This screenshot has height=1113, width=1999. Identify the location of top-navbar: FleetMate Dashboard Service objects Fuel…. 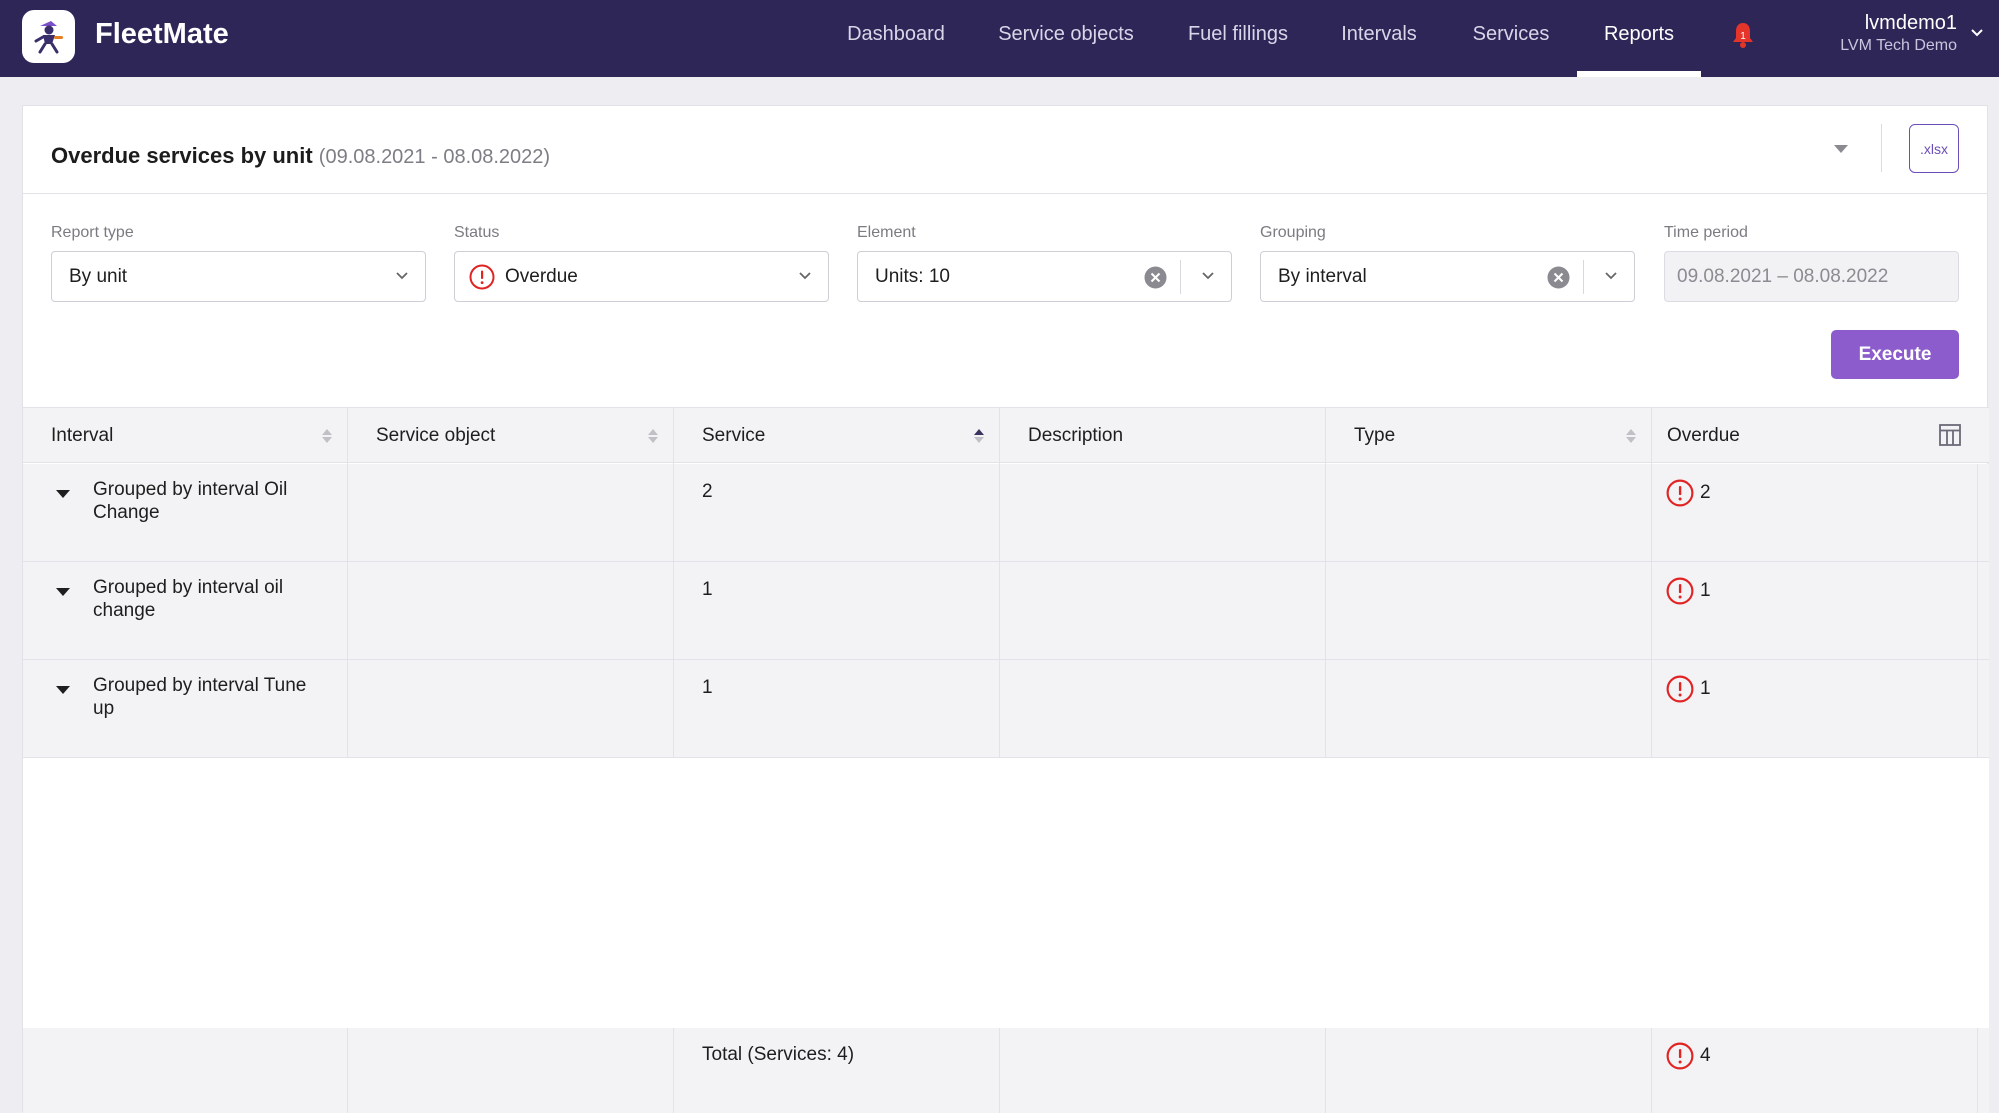
(999, 38).